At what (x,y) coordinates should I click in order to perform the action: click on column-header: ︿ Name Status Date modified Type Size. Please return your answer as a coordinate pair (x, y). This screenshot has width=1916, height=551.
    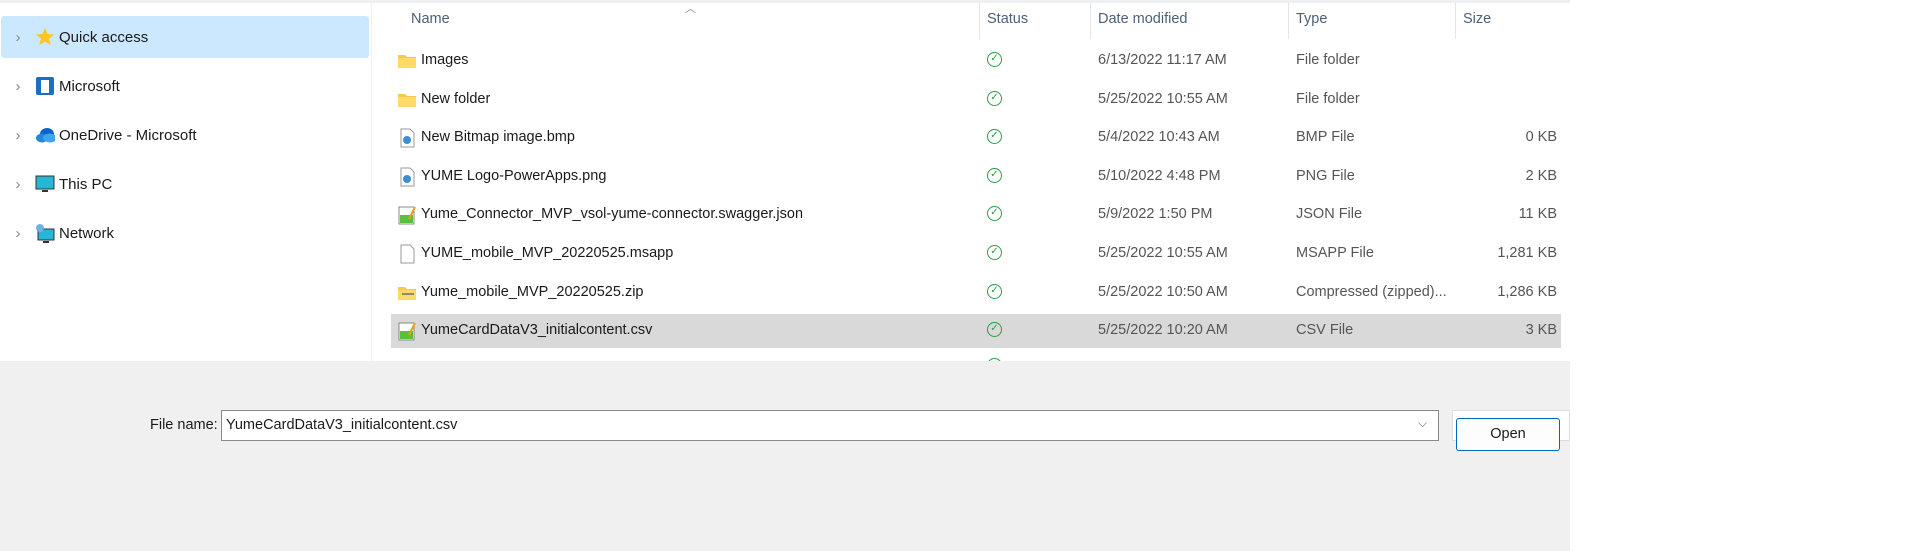
    Looking at the image, I should click on (971, 21).